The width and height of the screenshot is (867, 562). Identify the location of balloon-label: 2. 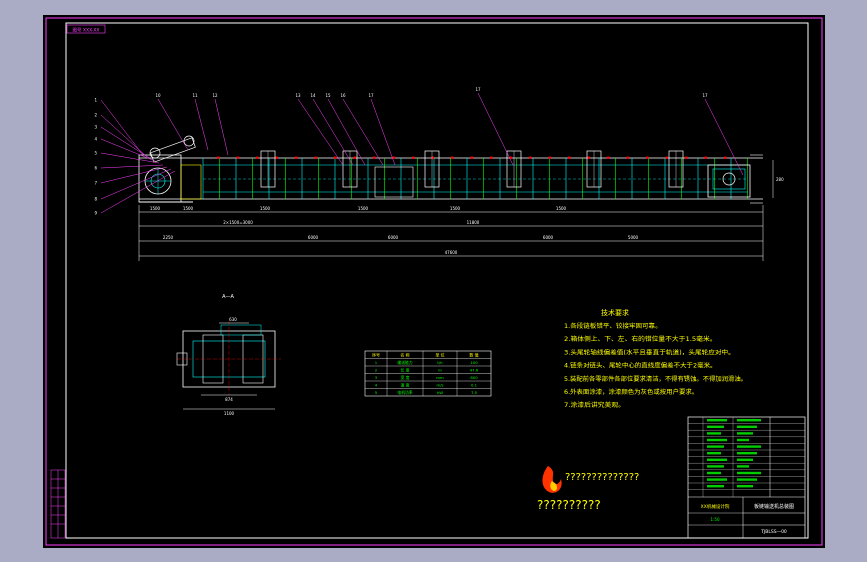
(95, 115).